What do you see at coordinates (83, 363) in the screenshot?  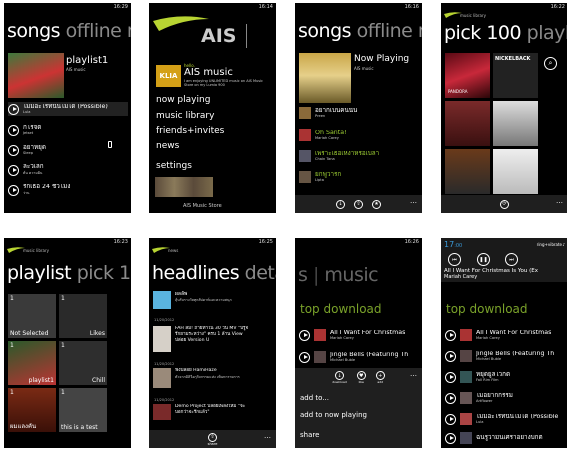 I see `playlist-tile: 1 Chill` at bounding box center [83, 363].